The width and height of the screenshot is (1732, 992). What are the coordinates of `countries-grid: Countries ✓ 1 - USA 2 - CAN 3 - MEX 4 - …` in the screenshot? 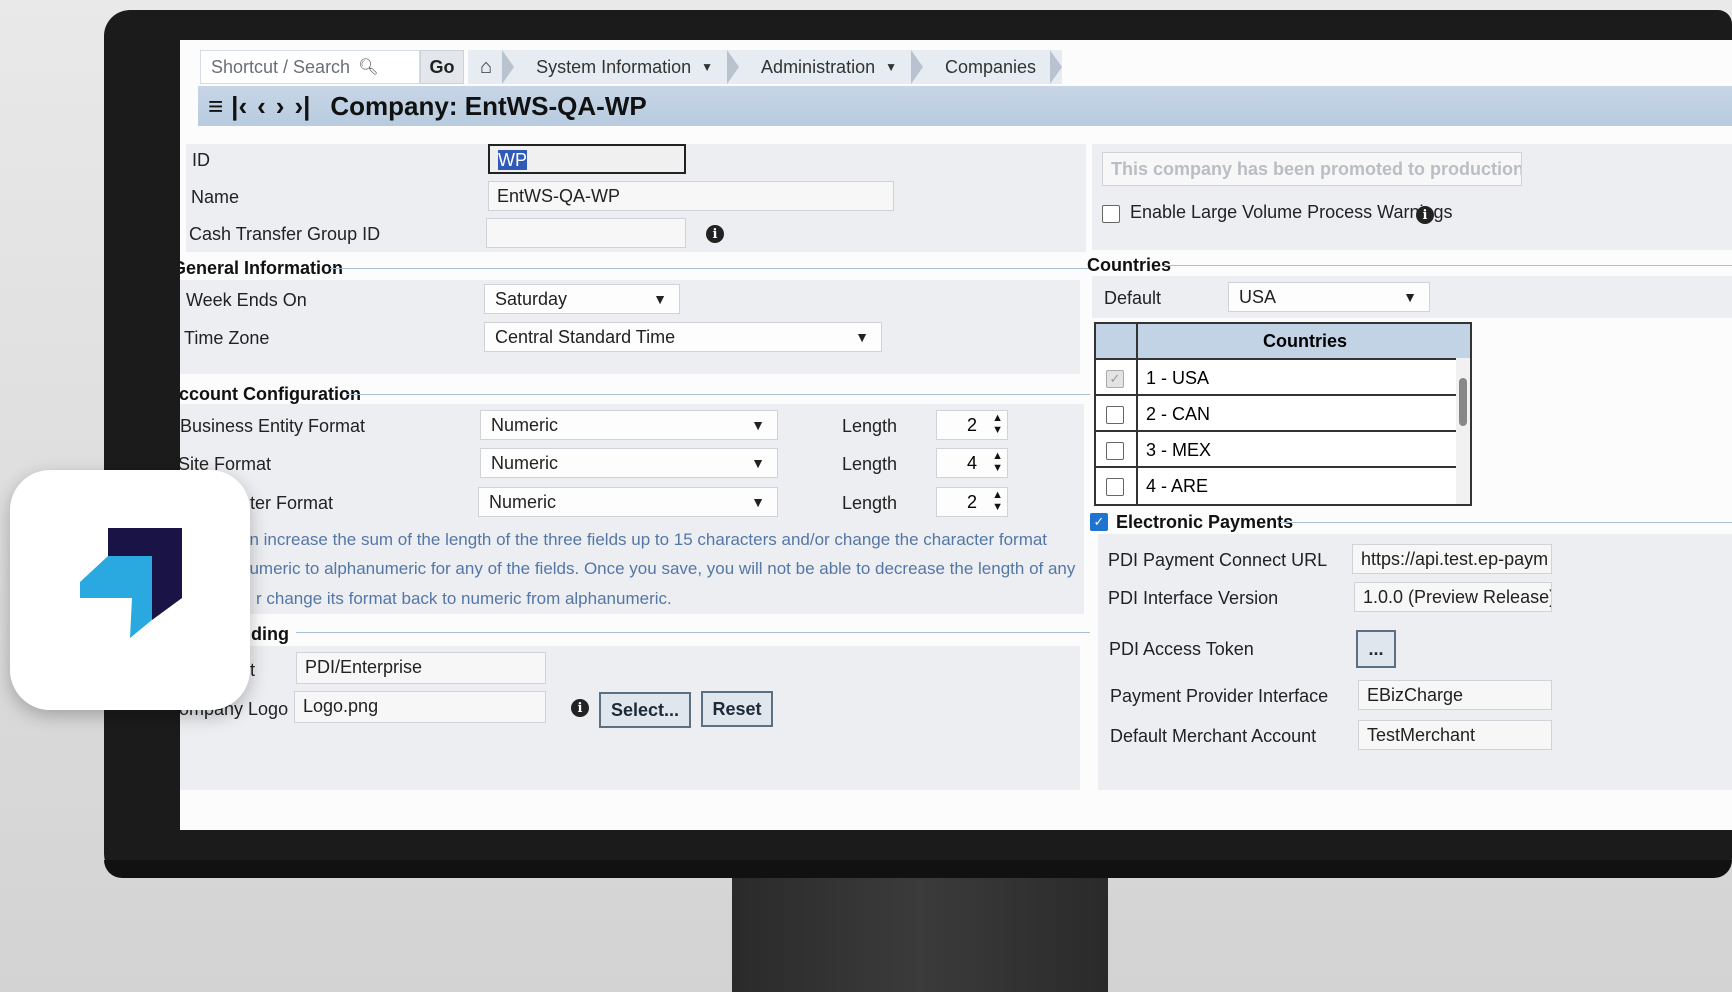 It's located at (1283, 414).